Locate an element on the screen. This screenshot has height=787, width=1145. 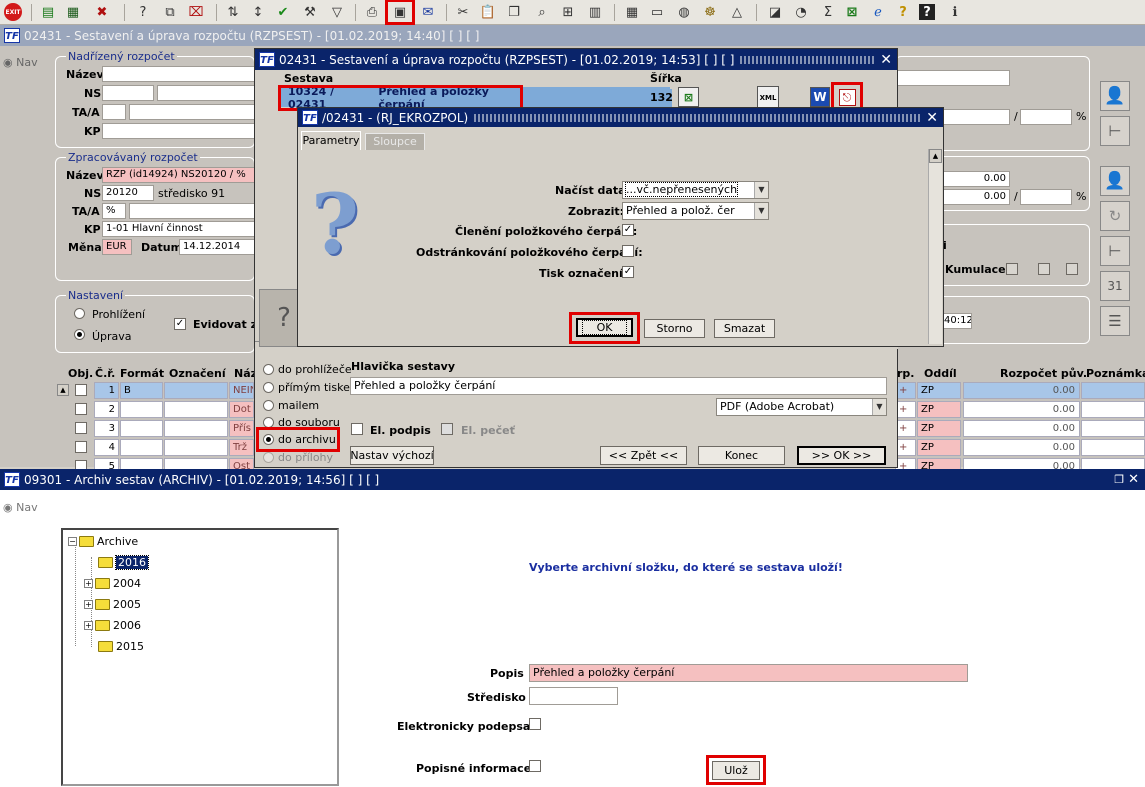
refresh-icon: ↻ is located at coordinates (1115, 216).